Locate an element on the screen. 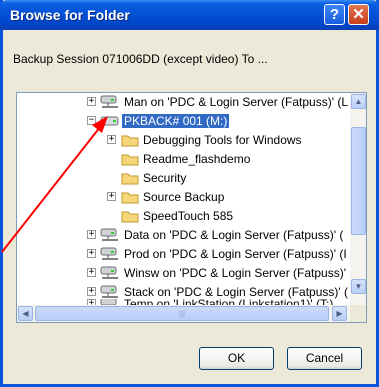  tree-item-label: Debugging Tools for Windows is located at coordinates (222, 140).